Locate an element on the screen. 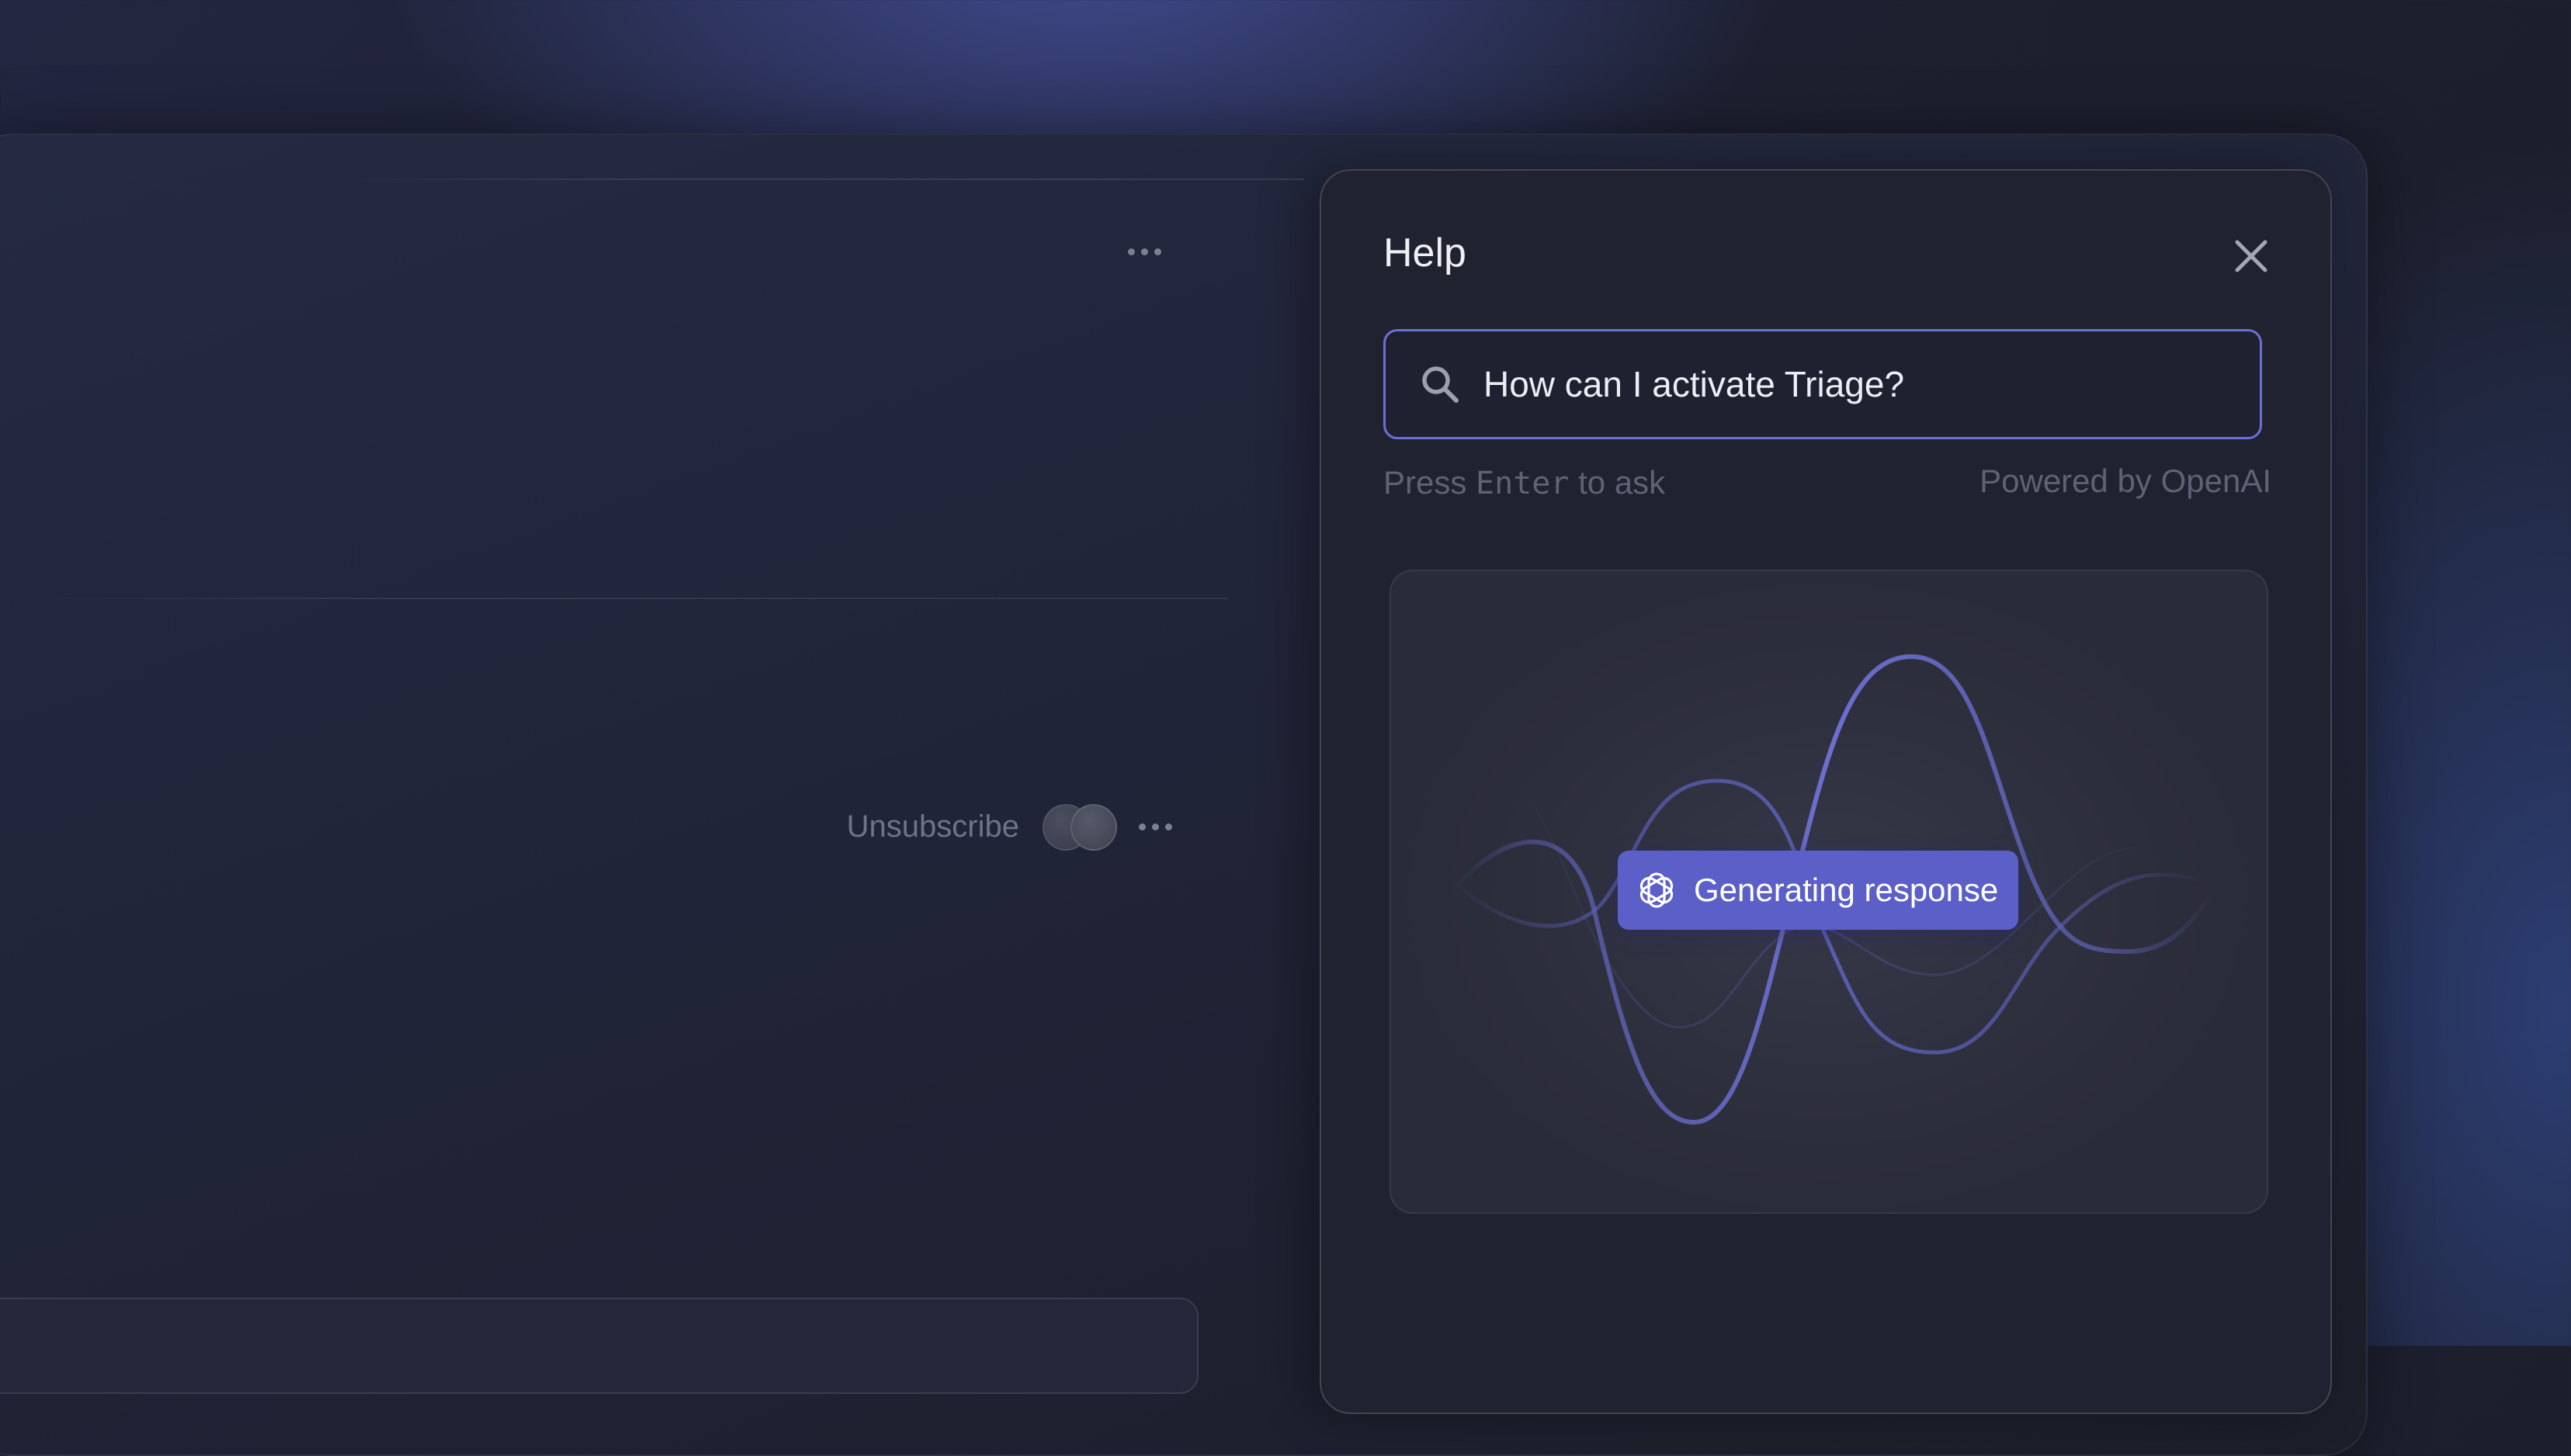 The width and height of the screenshot is (2571, 1456). section-divider is located at coordinates (629, 599).